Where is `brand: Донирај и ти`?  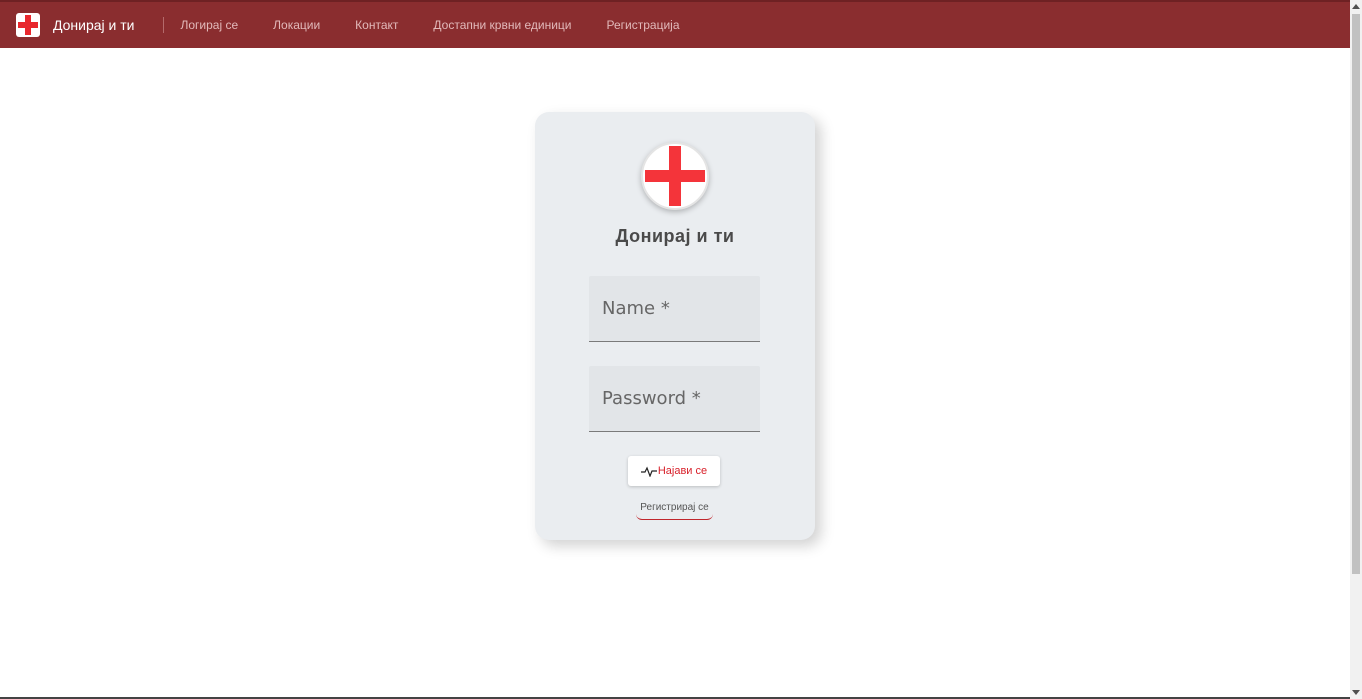
brand: Донирај и ти is located at coordinates (81, 25).